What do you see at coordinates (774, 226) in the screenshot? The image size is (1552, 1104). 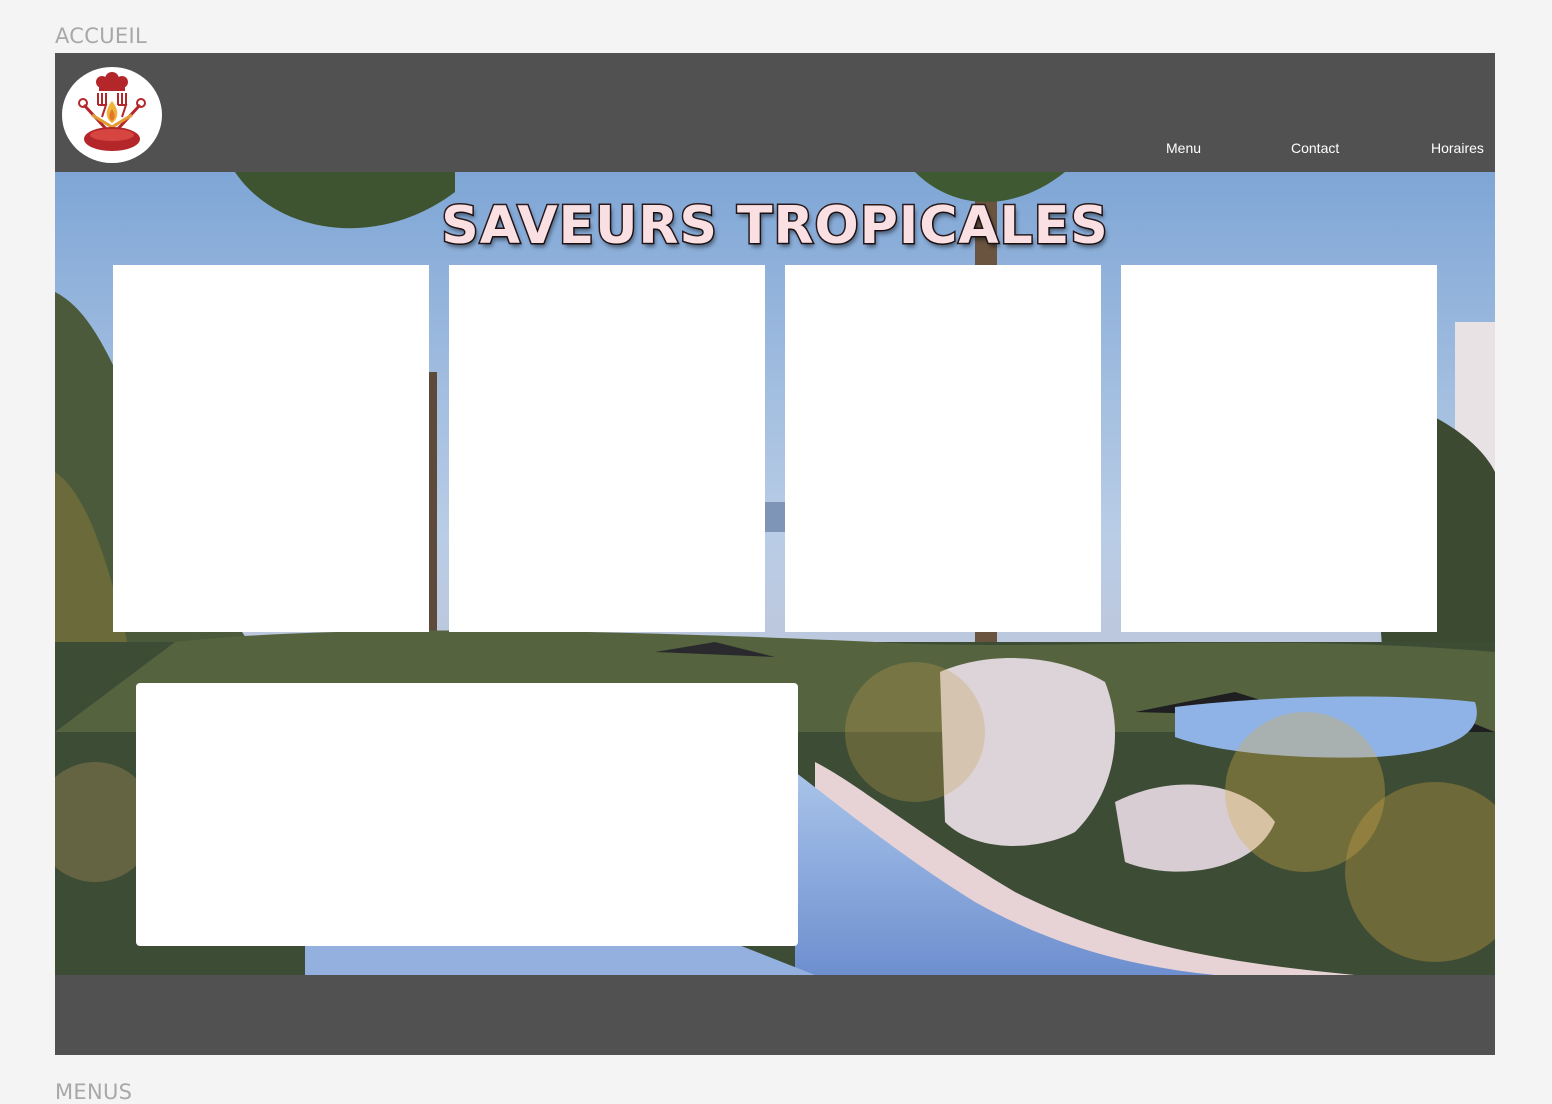 I see `hero-title: SAVEURS TROPICALES` at bounding box center [774, 226].